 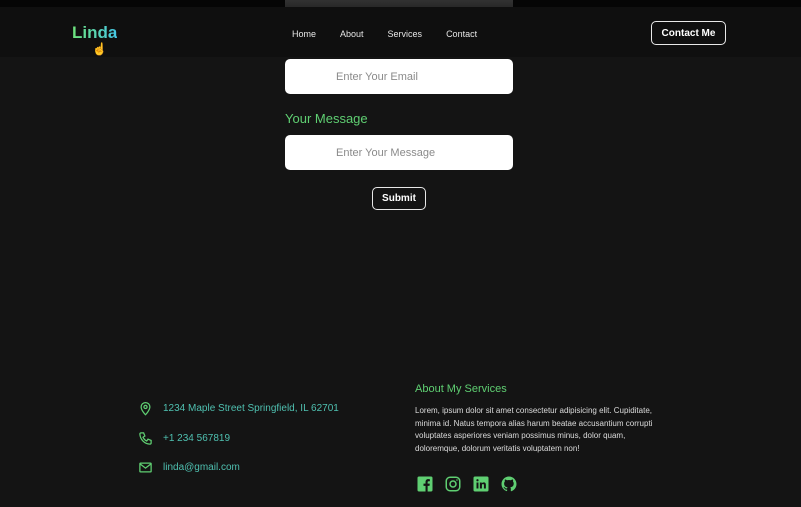 I want to click on nav-link-services: Services, so click(x=405, y=34).